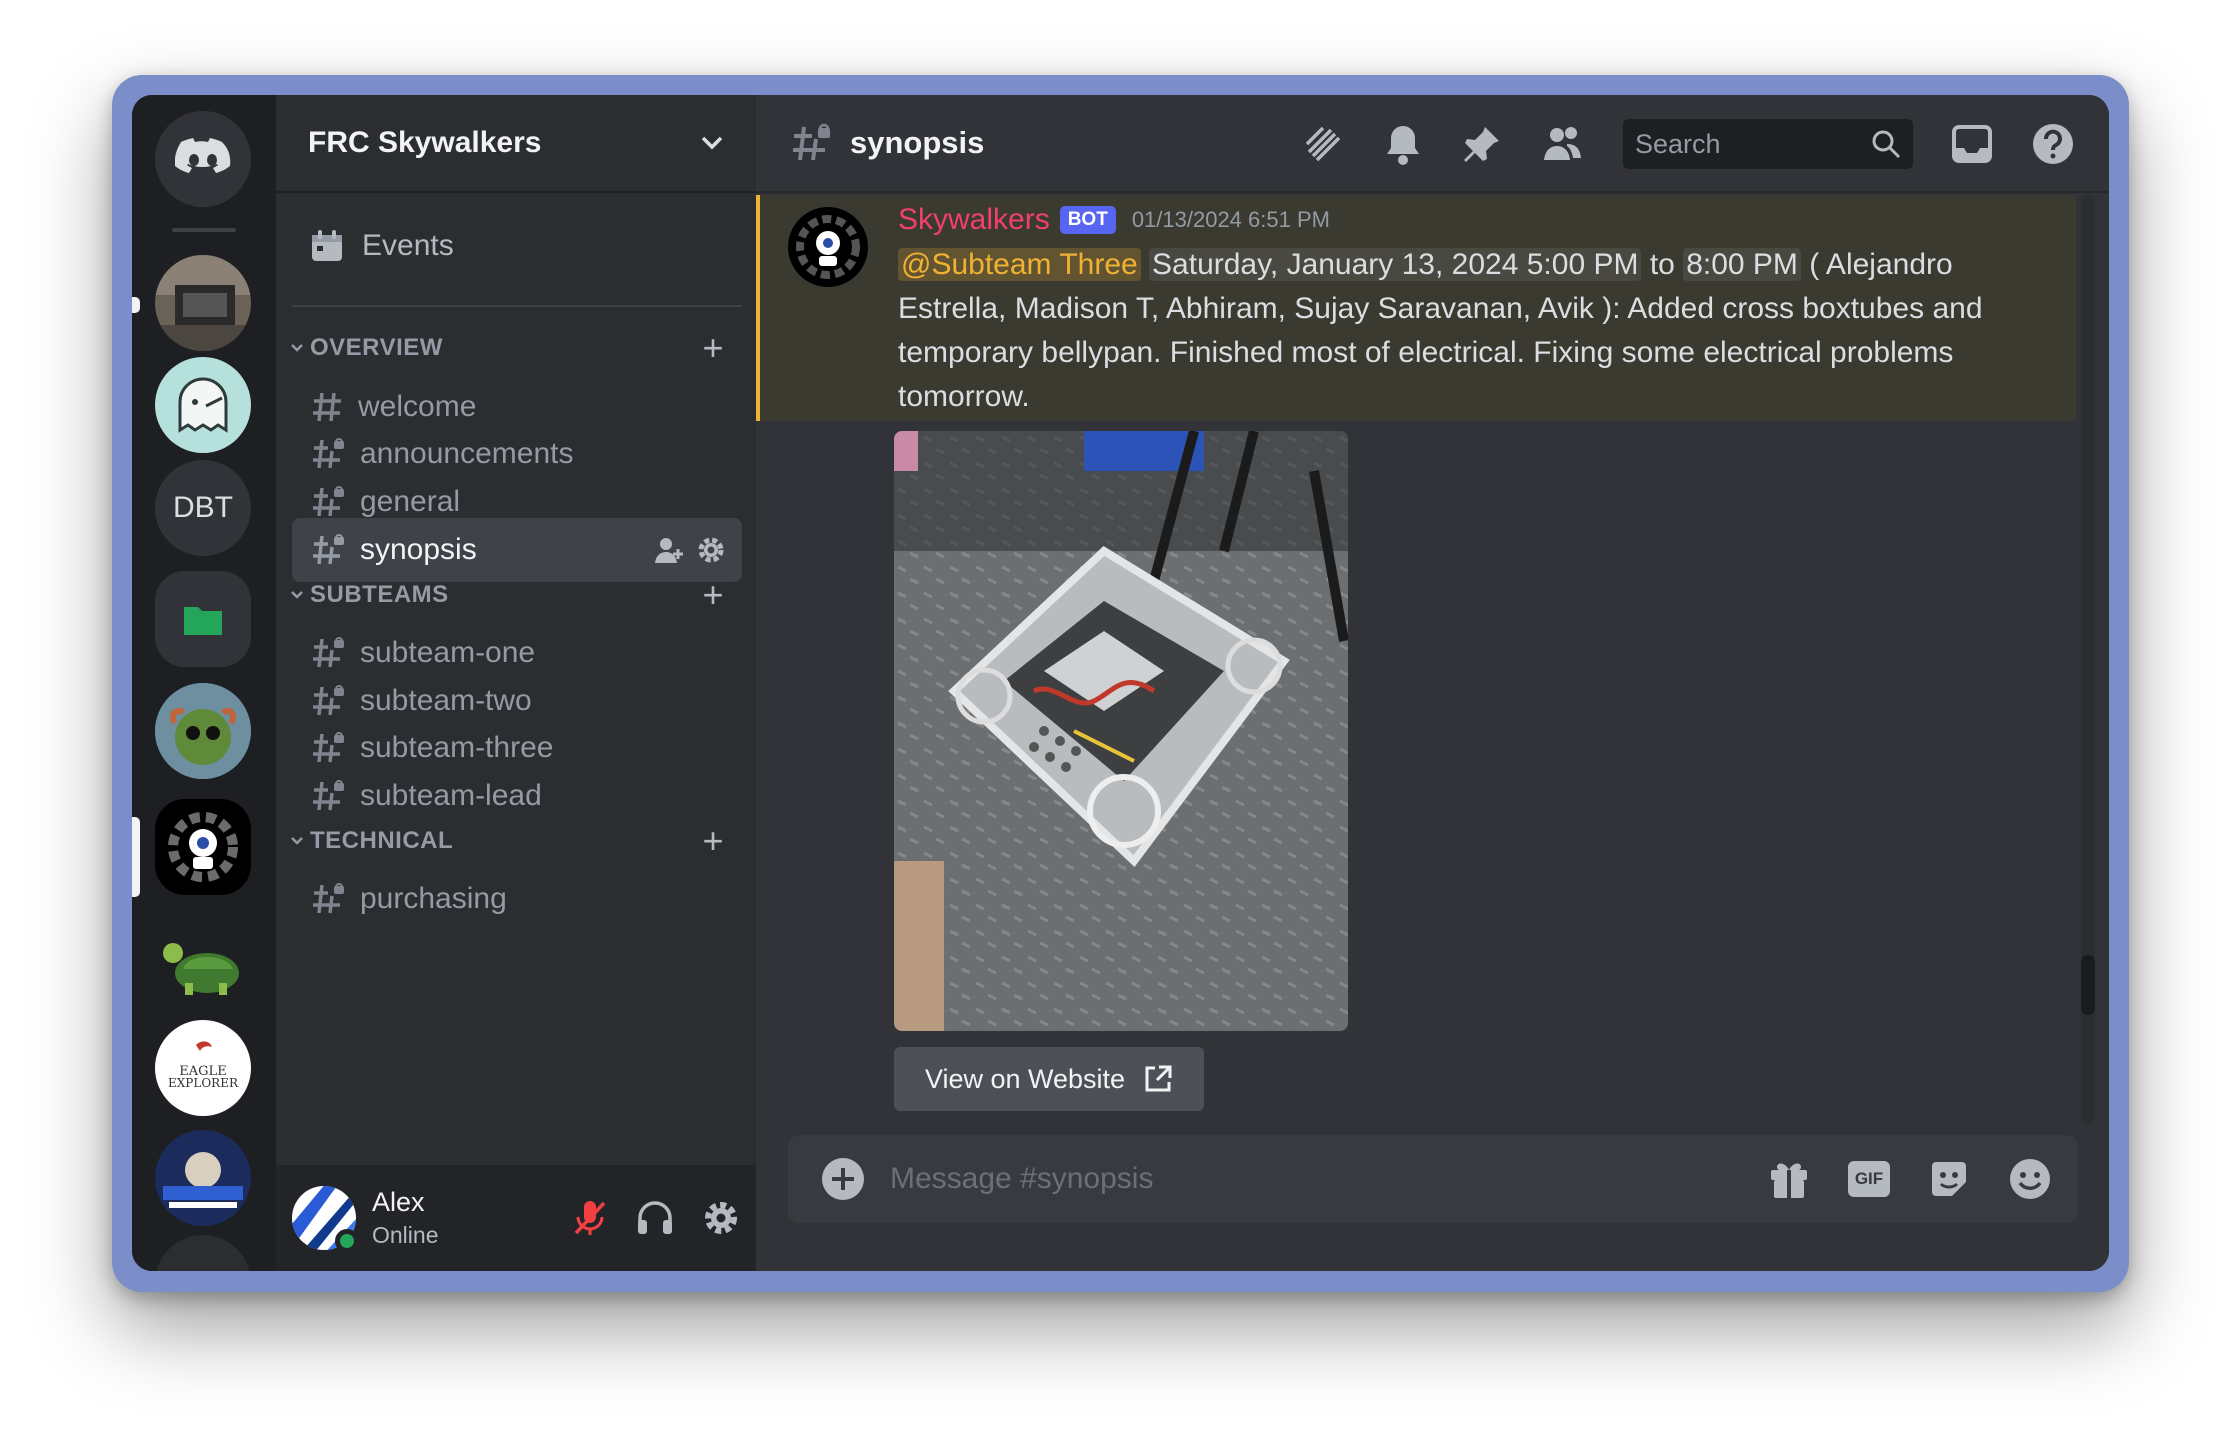 The width and height of the screenshot is (2240, 1440). Describe the element at coordinates (655, 1218) in the screenshot. I see `headphones-icon` at that location.